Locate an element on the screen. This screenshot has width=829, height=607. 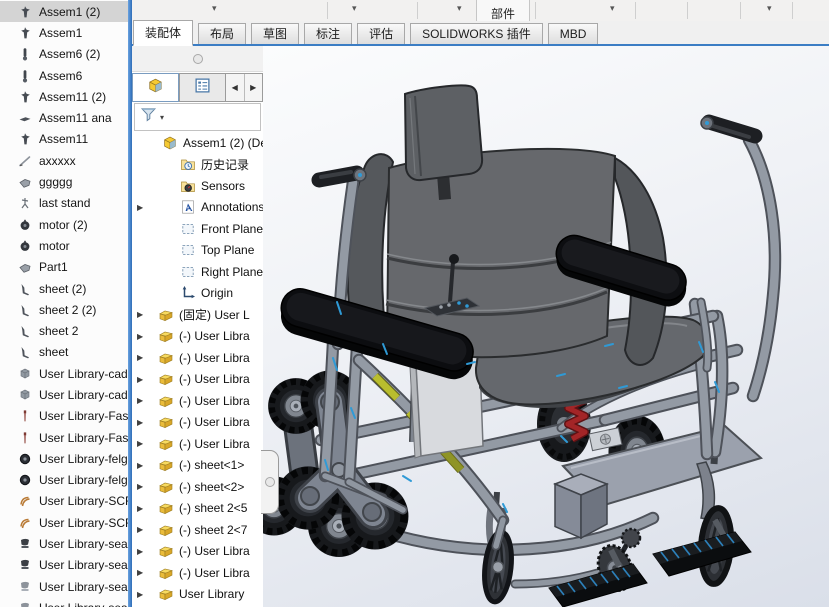
cad-gray-icon is located at coordinates (25, 374).